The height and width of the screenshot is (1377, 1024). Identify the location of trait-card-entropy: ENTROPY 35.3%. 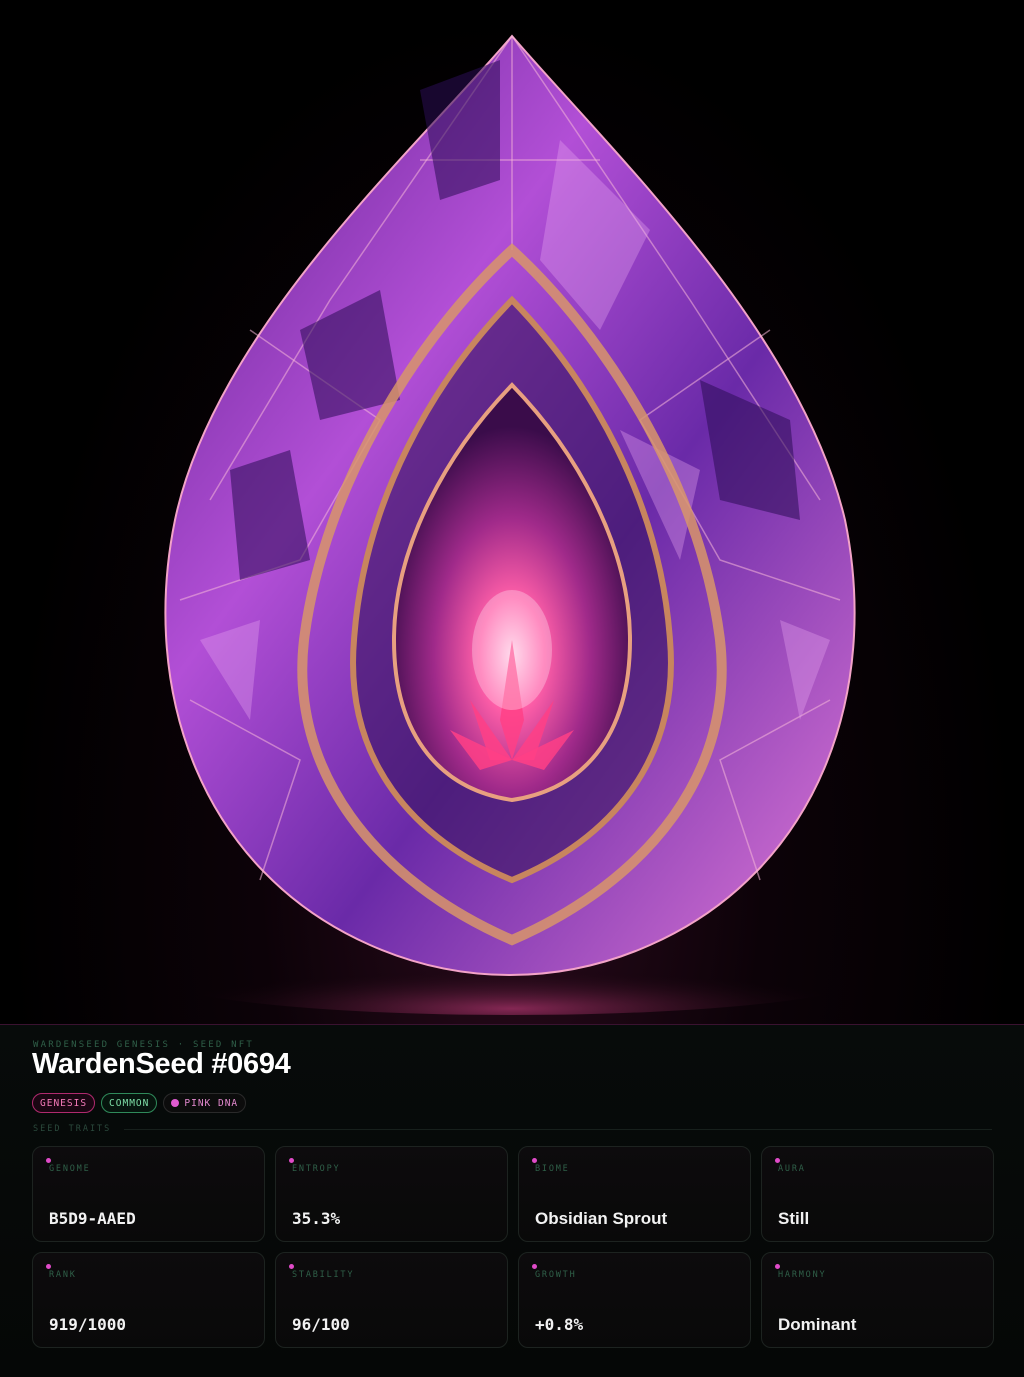
(391, 1194).